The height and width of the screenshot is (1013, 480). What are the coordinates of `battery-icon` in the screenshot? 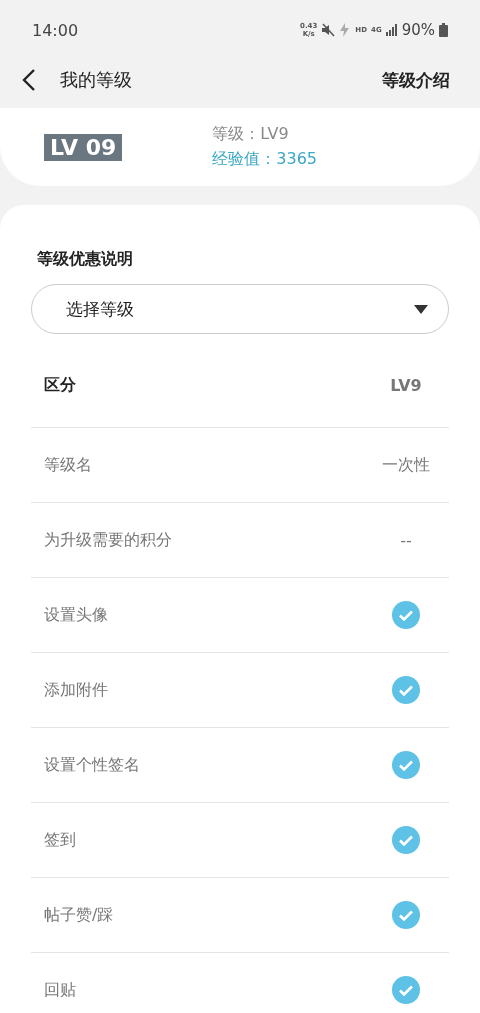 It's located at (443, 30).